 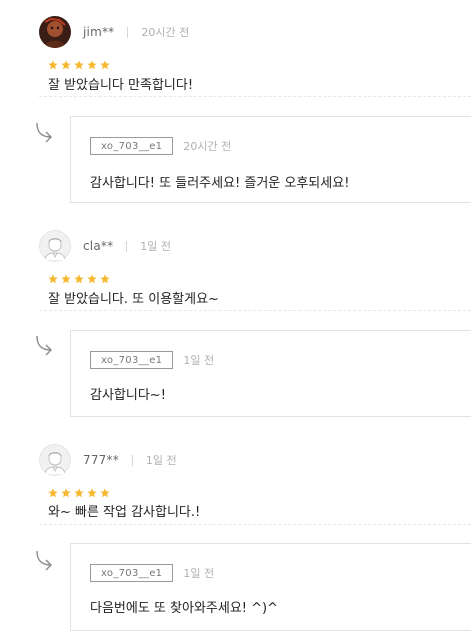 What do you see at coordinates (124, 512) in the screenshot?
I see `review-text: 와~ 빠른 작업 감사합니다.!` at bounding box center [124, 512].